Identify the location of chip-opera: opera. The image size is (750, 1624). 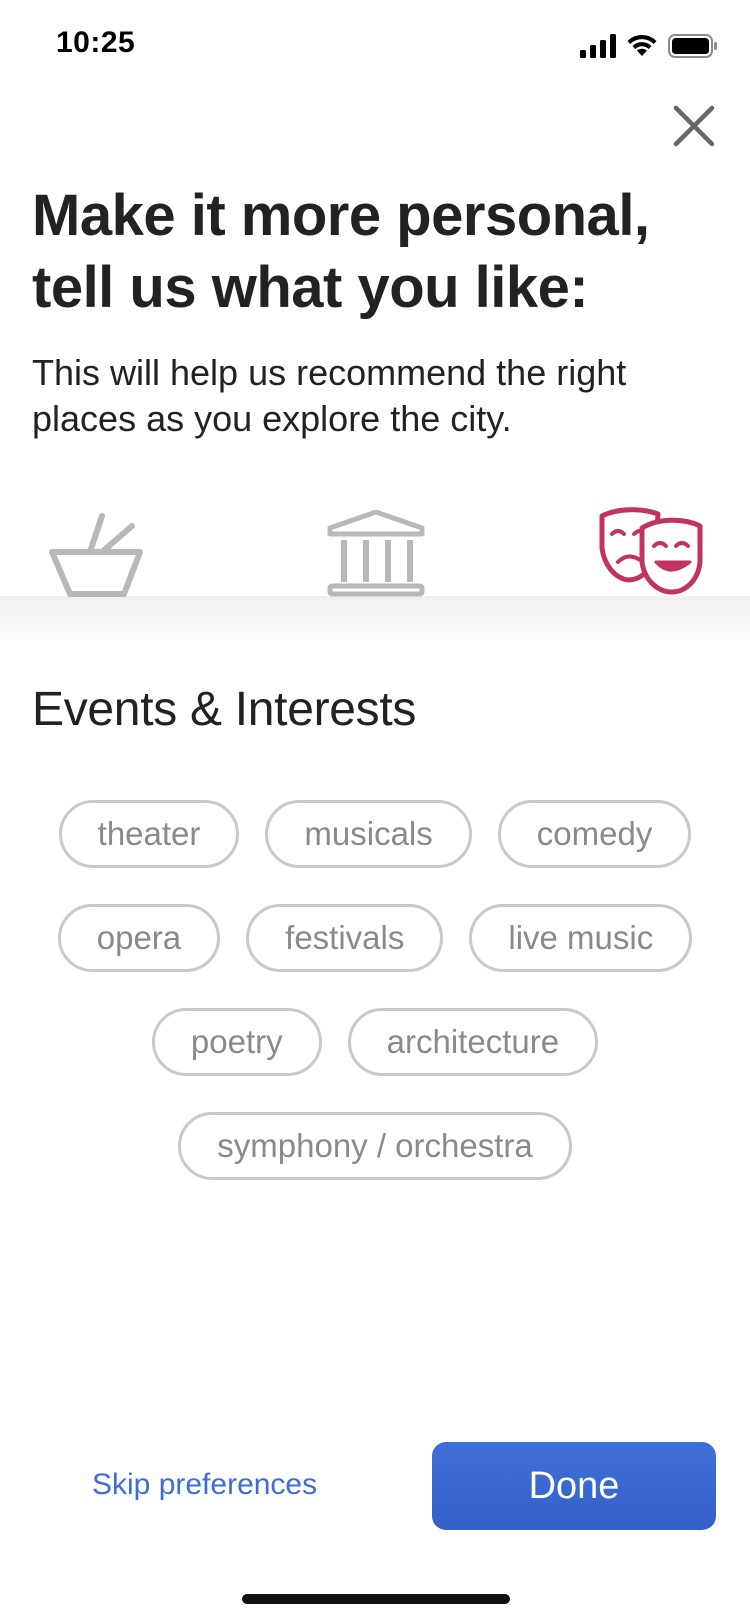
(139, 938).